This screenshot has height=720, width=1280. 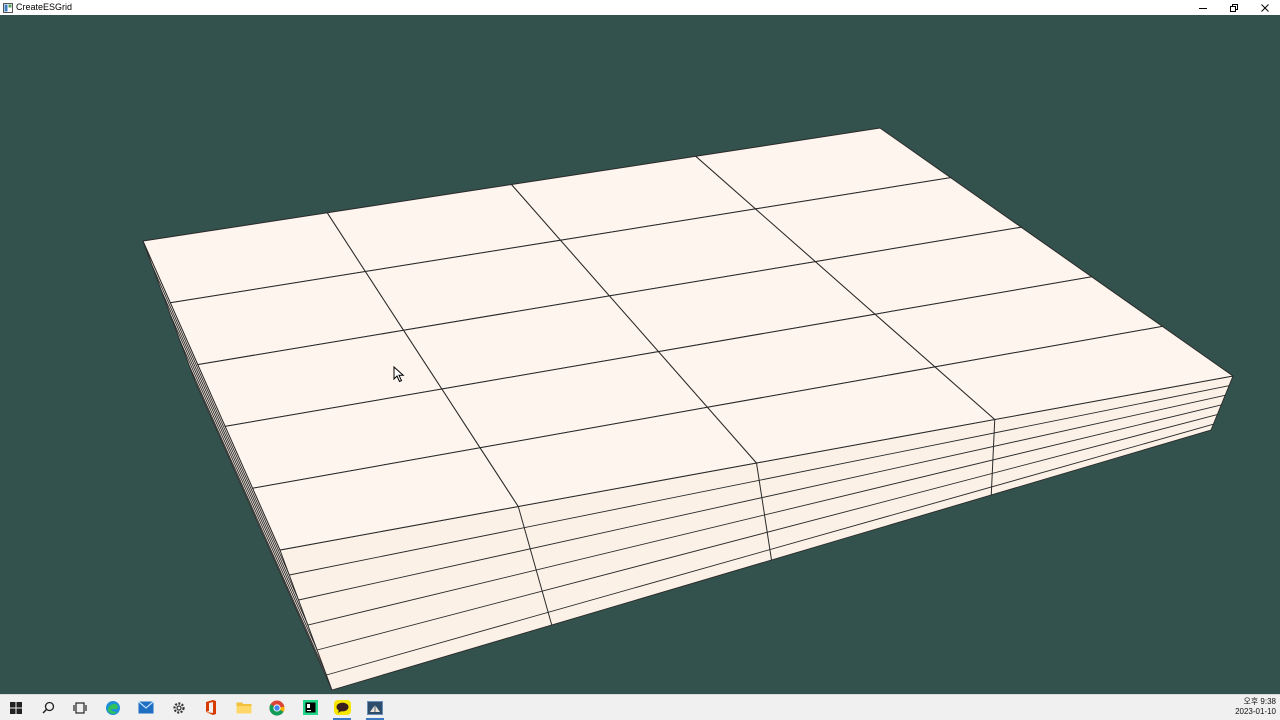 I want to click on office-icon, so click(x=211, y=707).